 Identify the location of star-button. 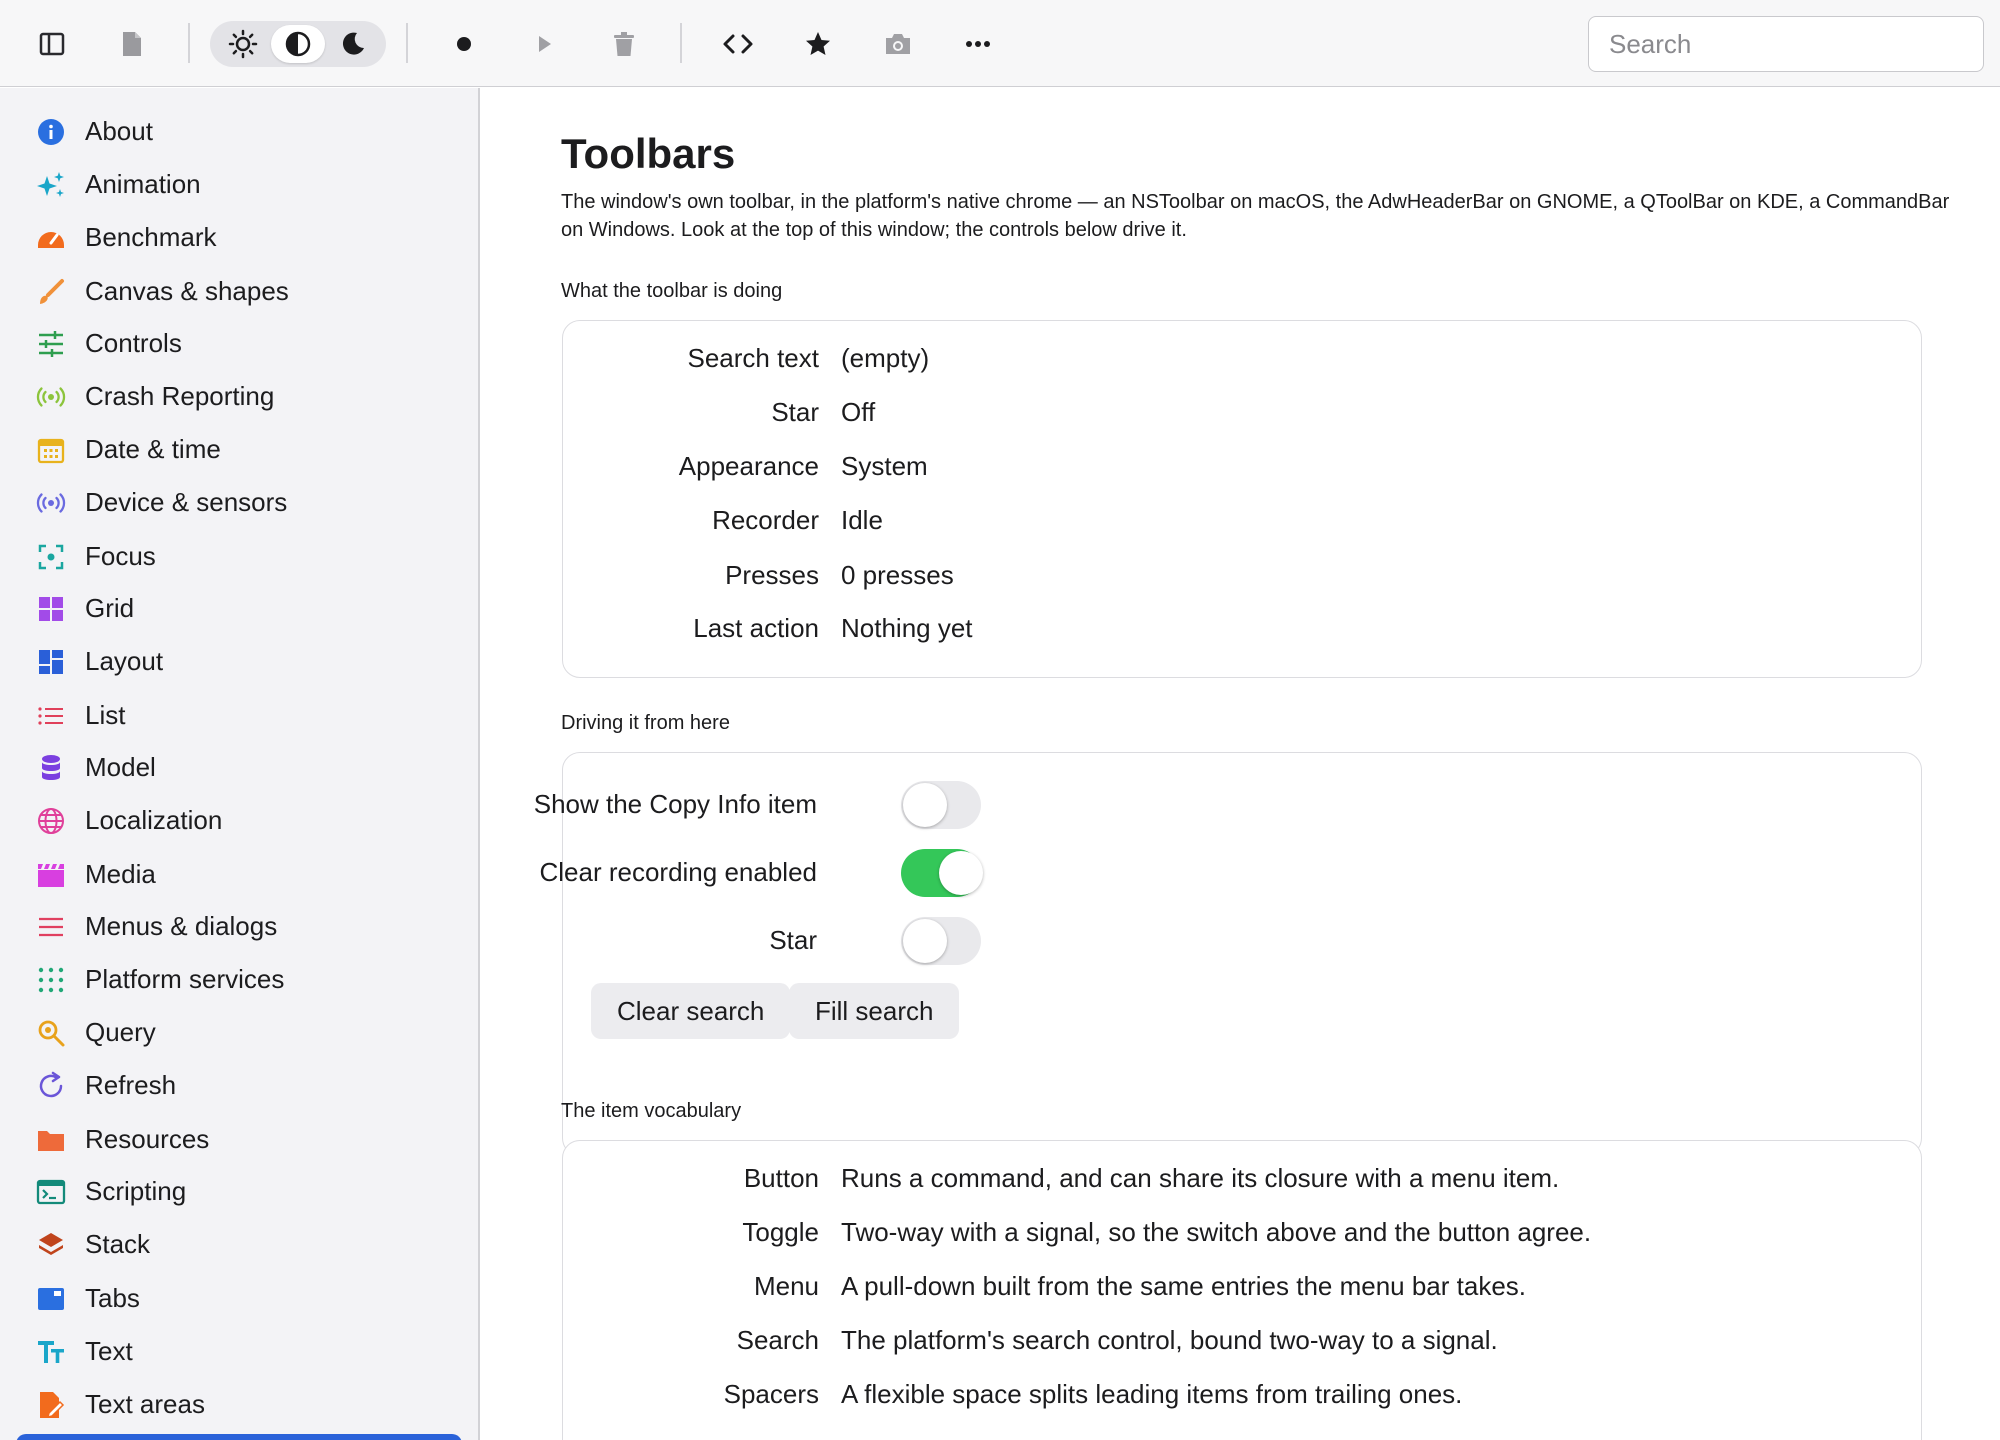
(818, 44).